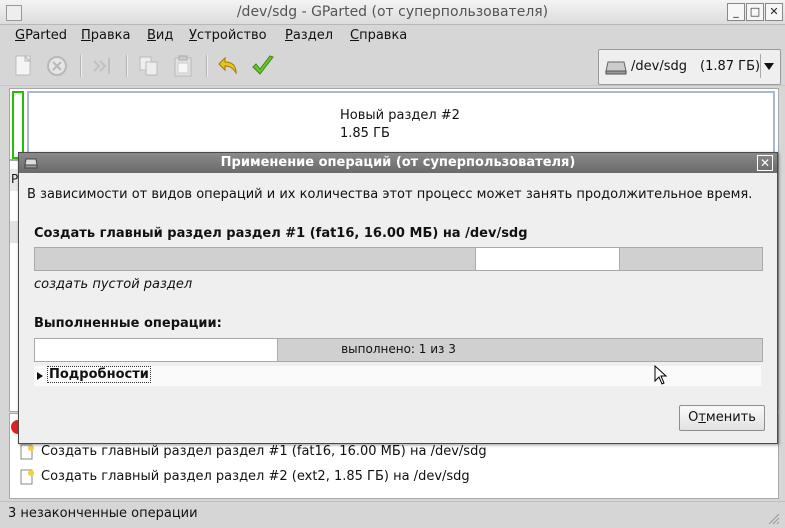 The height and width of the screenshot is (528, 785). I want to click on details-label: Подробности, so click(99, 374).